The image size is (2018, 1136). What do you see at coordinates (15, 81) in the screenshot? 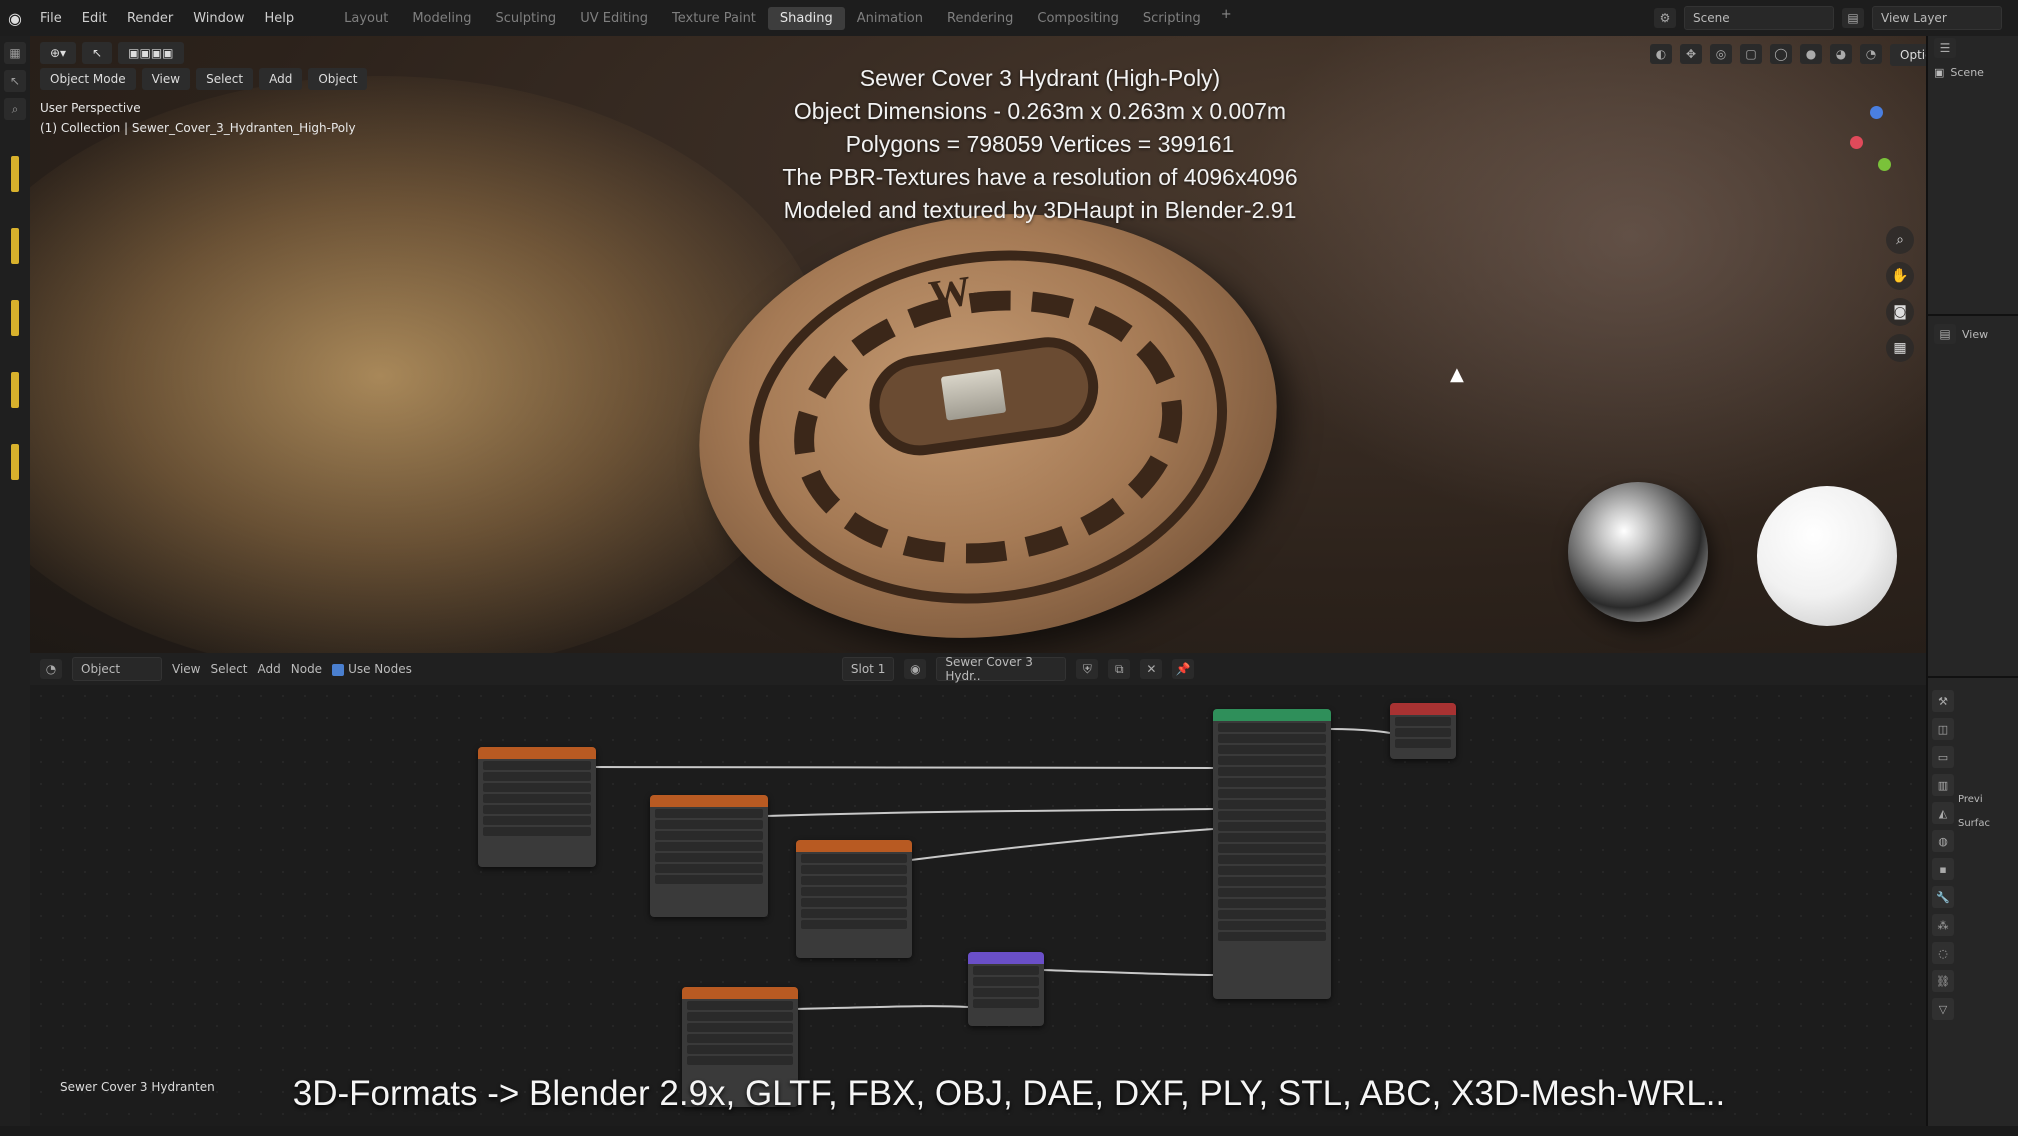
I see `cursor-tool-icon: ↖` at bounding box center [15, 81].